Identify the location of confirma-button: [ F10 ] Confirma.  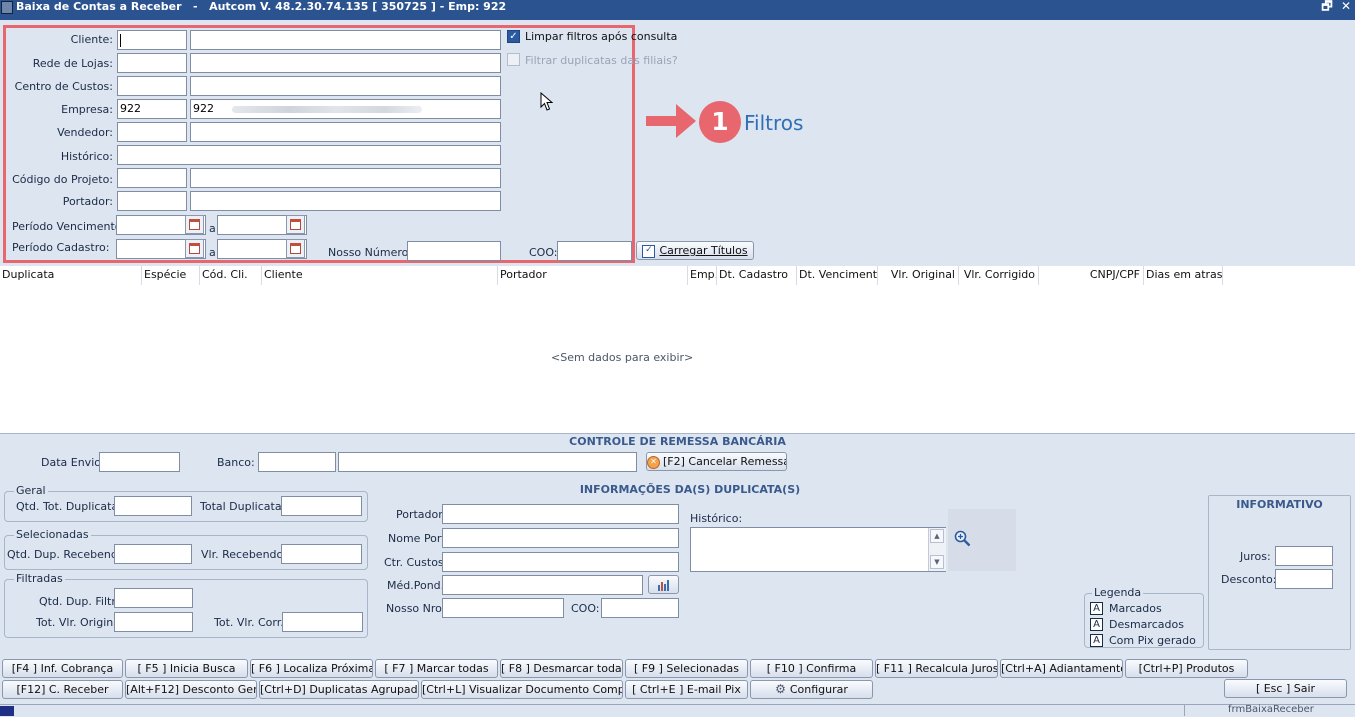
(811, 668).